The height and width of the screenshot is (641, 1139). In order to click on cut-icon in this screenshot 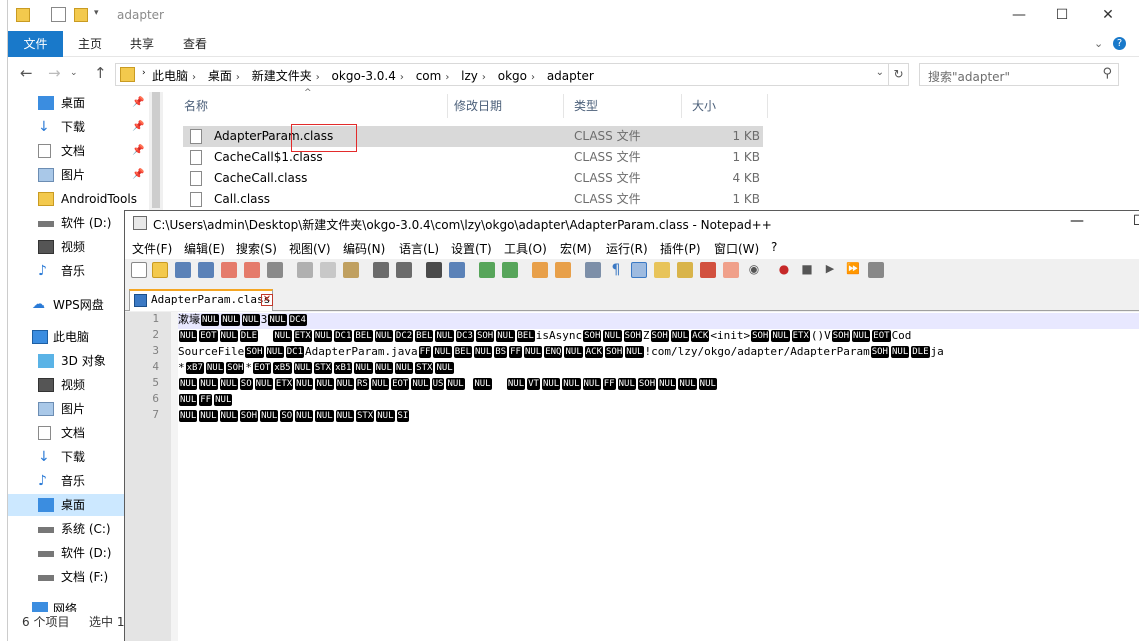, I will do `click(305, 270)`.